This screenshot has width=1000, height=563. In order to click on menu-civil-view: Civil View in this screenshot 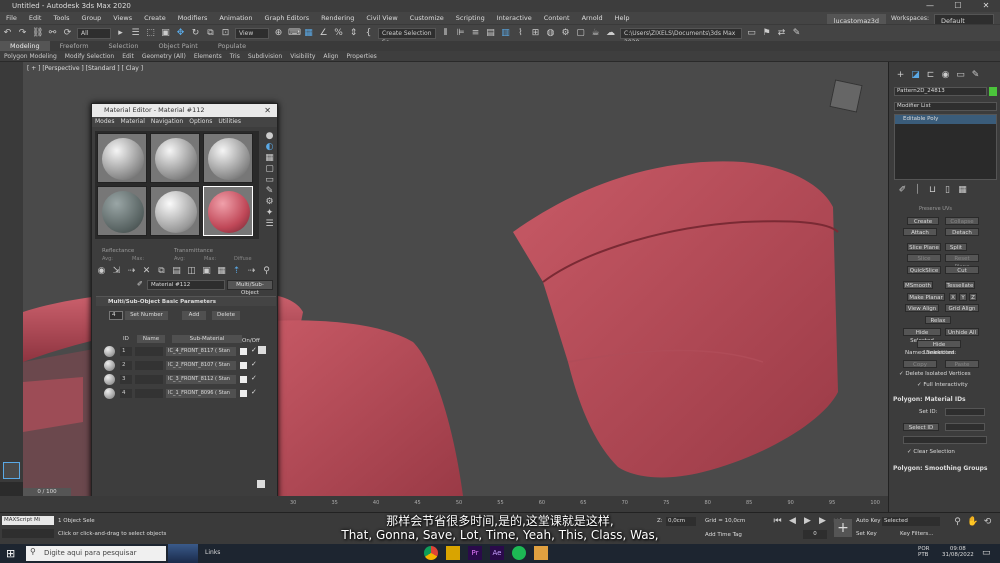, I will do `click(381, 18)`.